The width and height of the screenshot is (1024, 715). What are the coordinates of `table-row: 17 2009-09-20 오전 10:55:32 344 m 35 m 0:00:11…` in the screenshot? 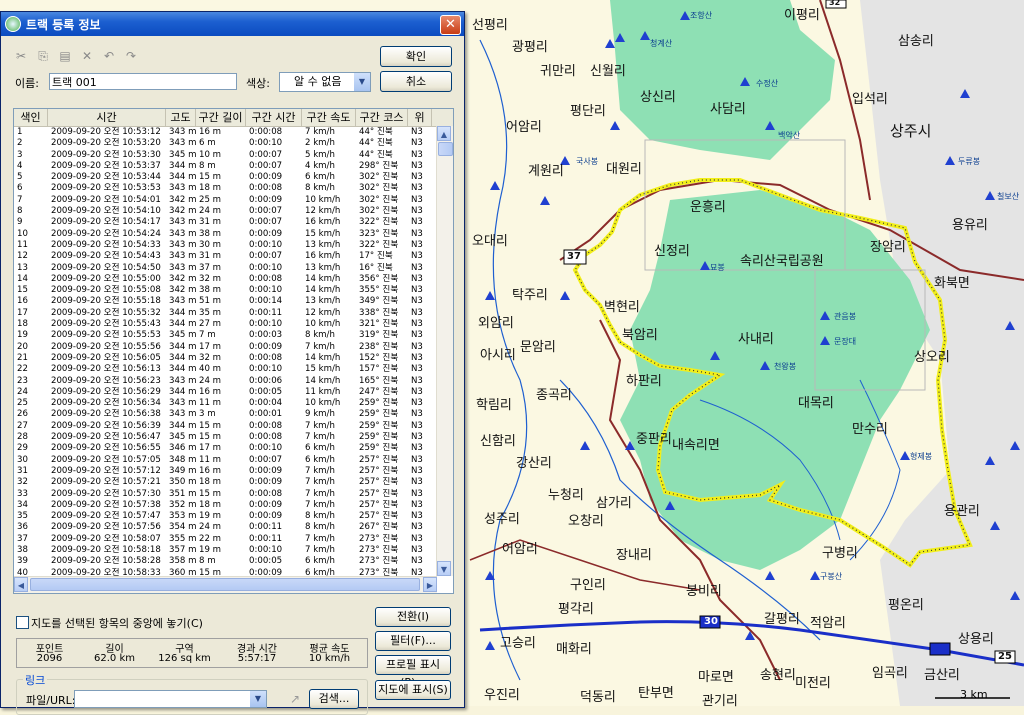 It's located at (233, 313).